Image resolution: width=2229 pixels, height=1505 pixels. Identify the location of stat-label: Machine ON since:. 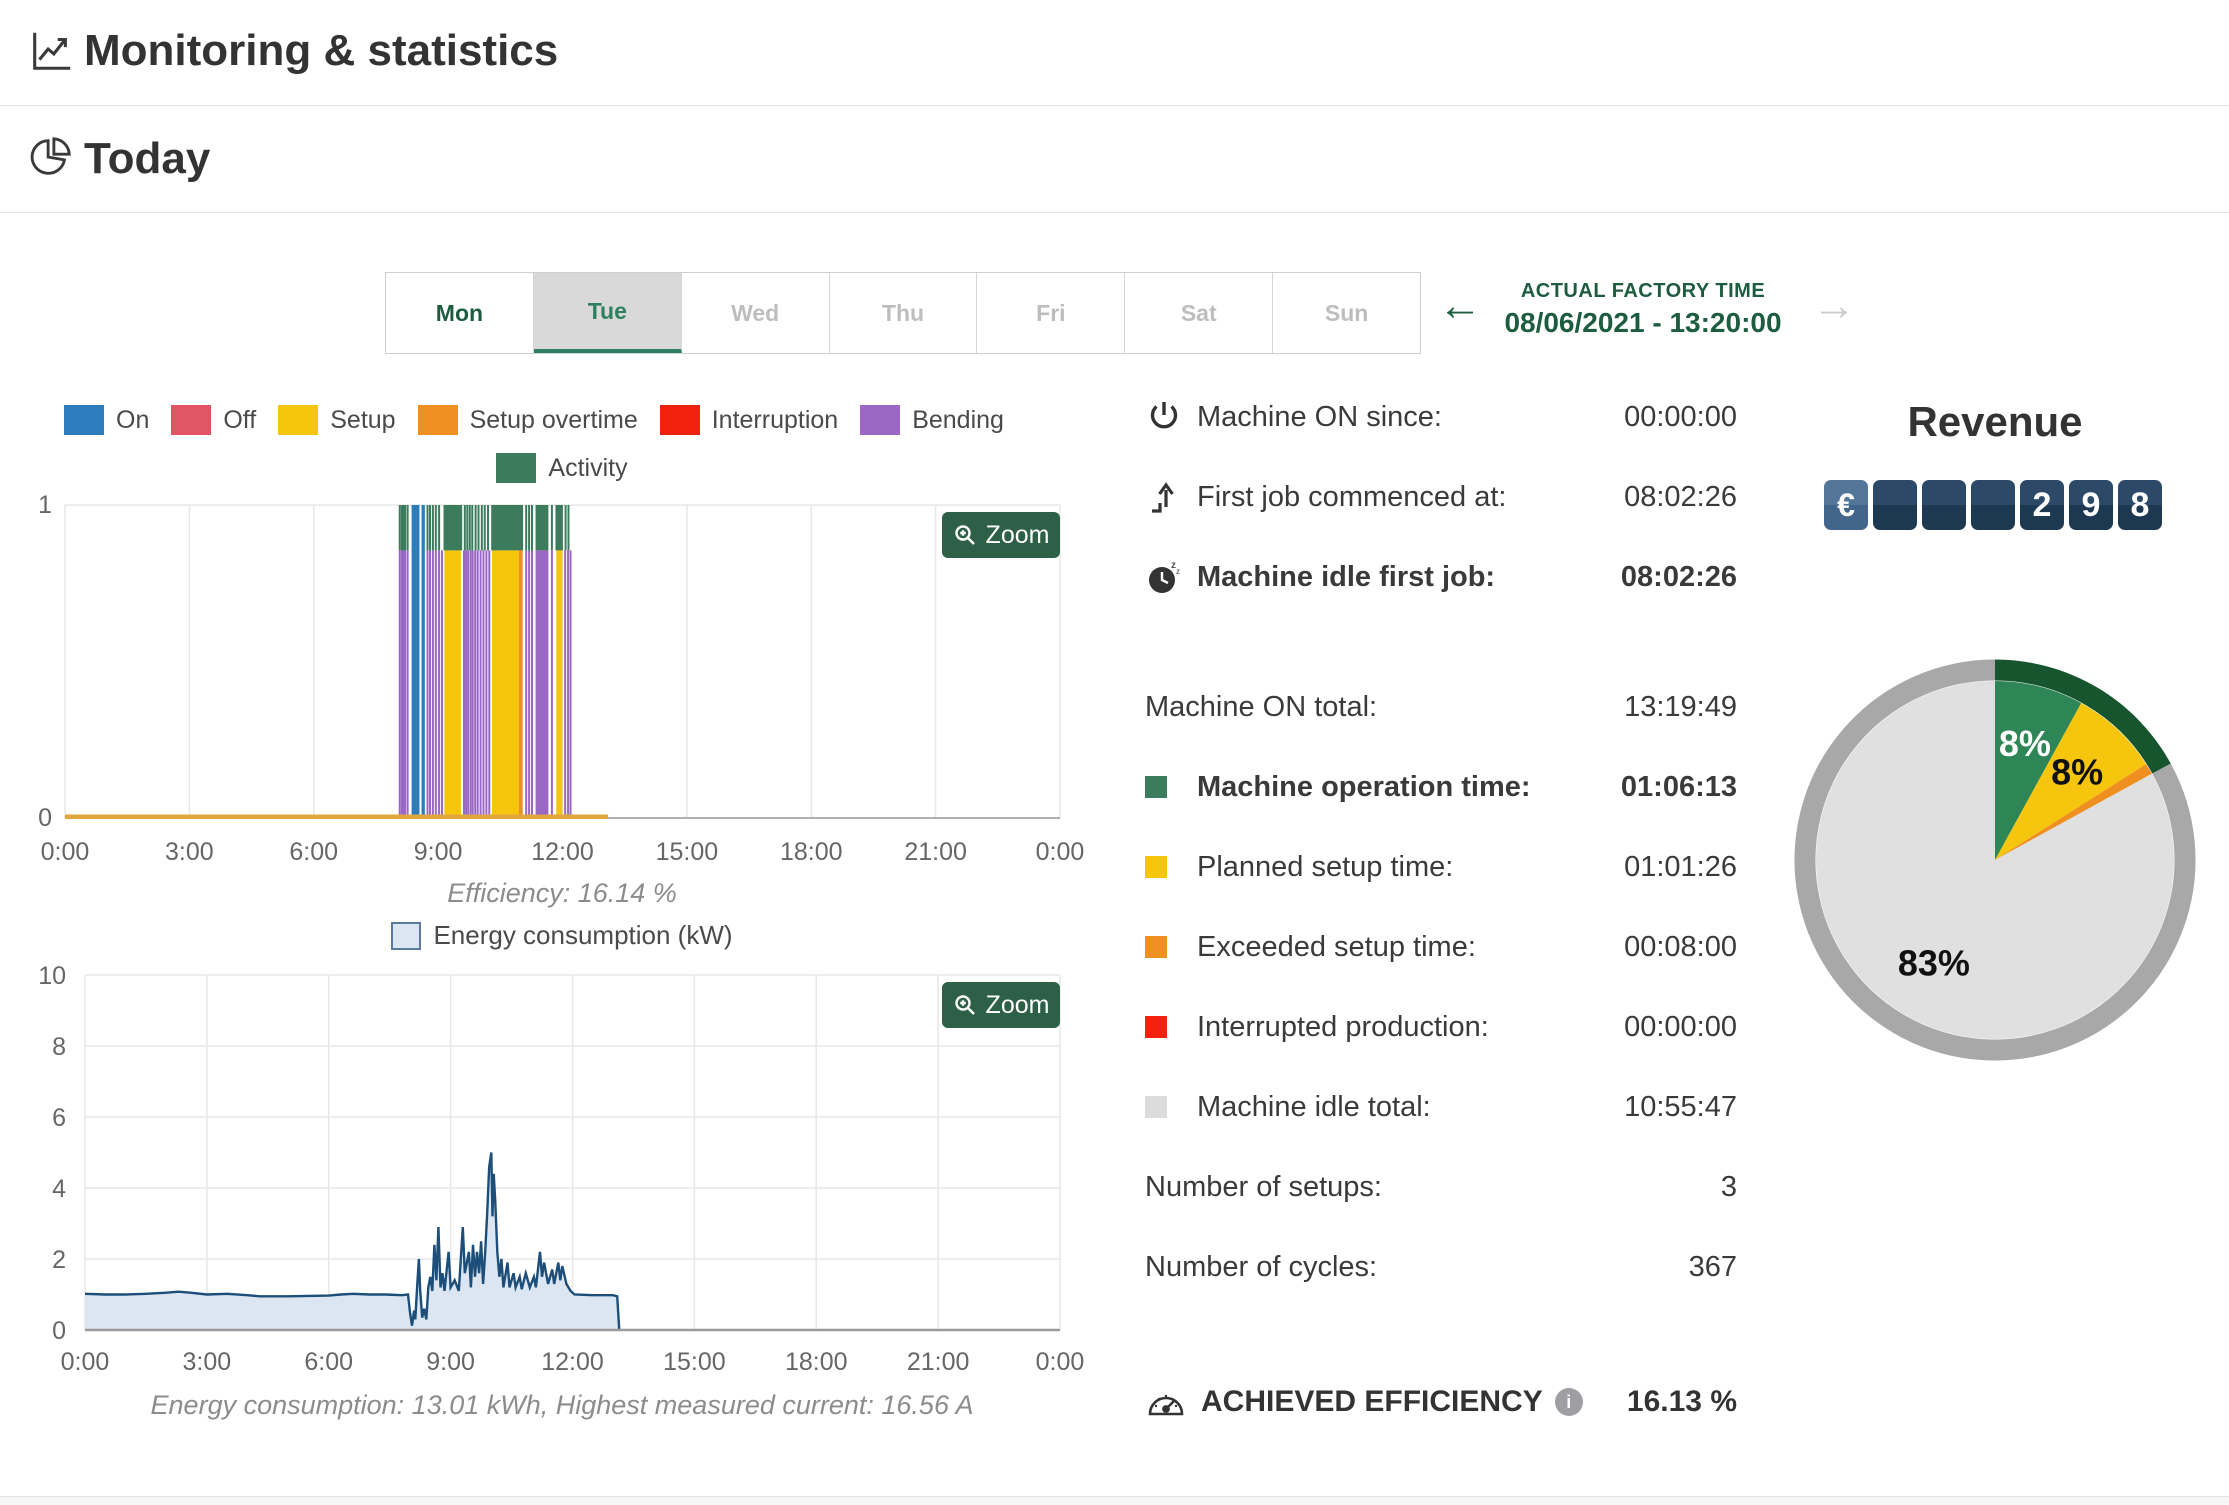
(1319, 416).